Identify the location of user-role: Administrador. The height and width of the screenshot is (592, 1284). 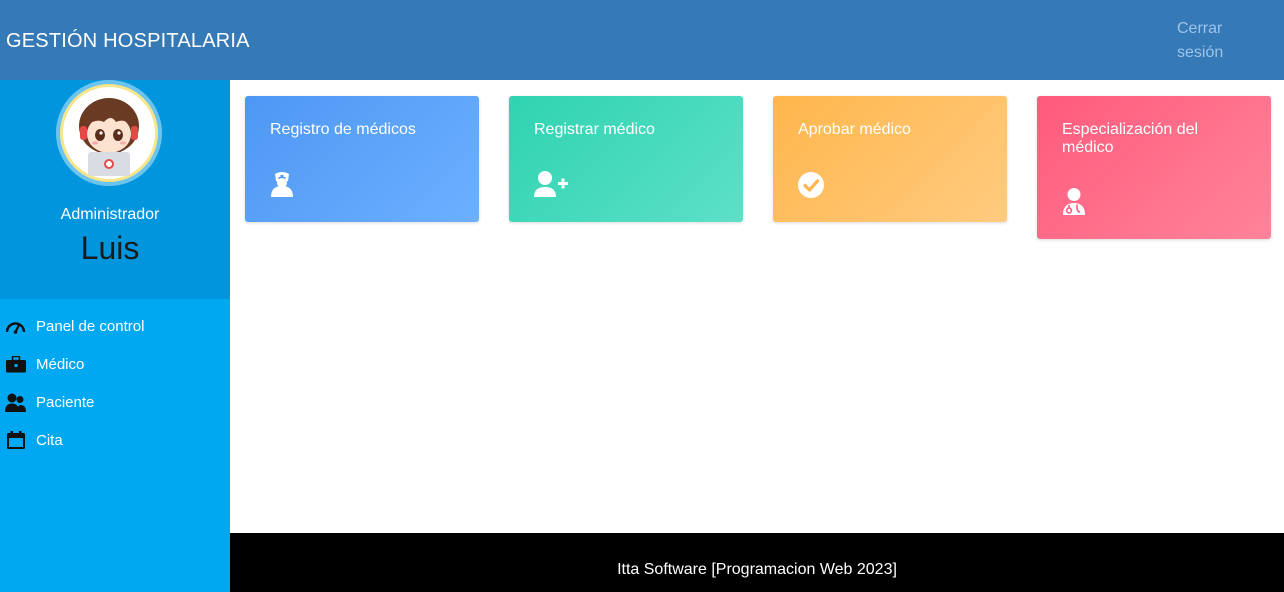
(110, 214).